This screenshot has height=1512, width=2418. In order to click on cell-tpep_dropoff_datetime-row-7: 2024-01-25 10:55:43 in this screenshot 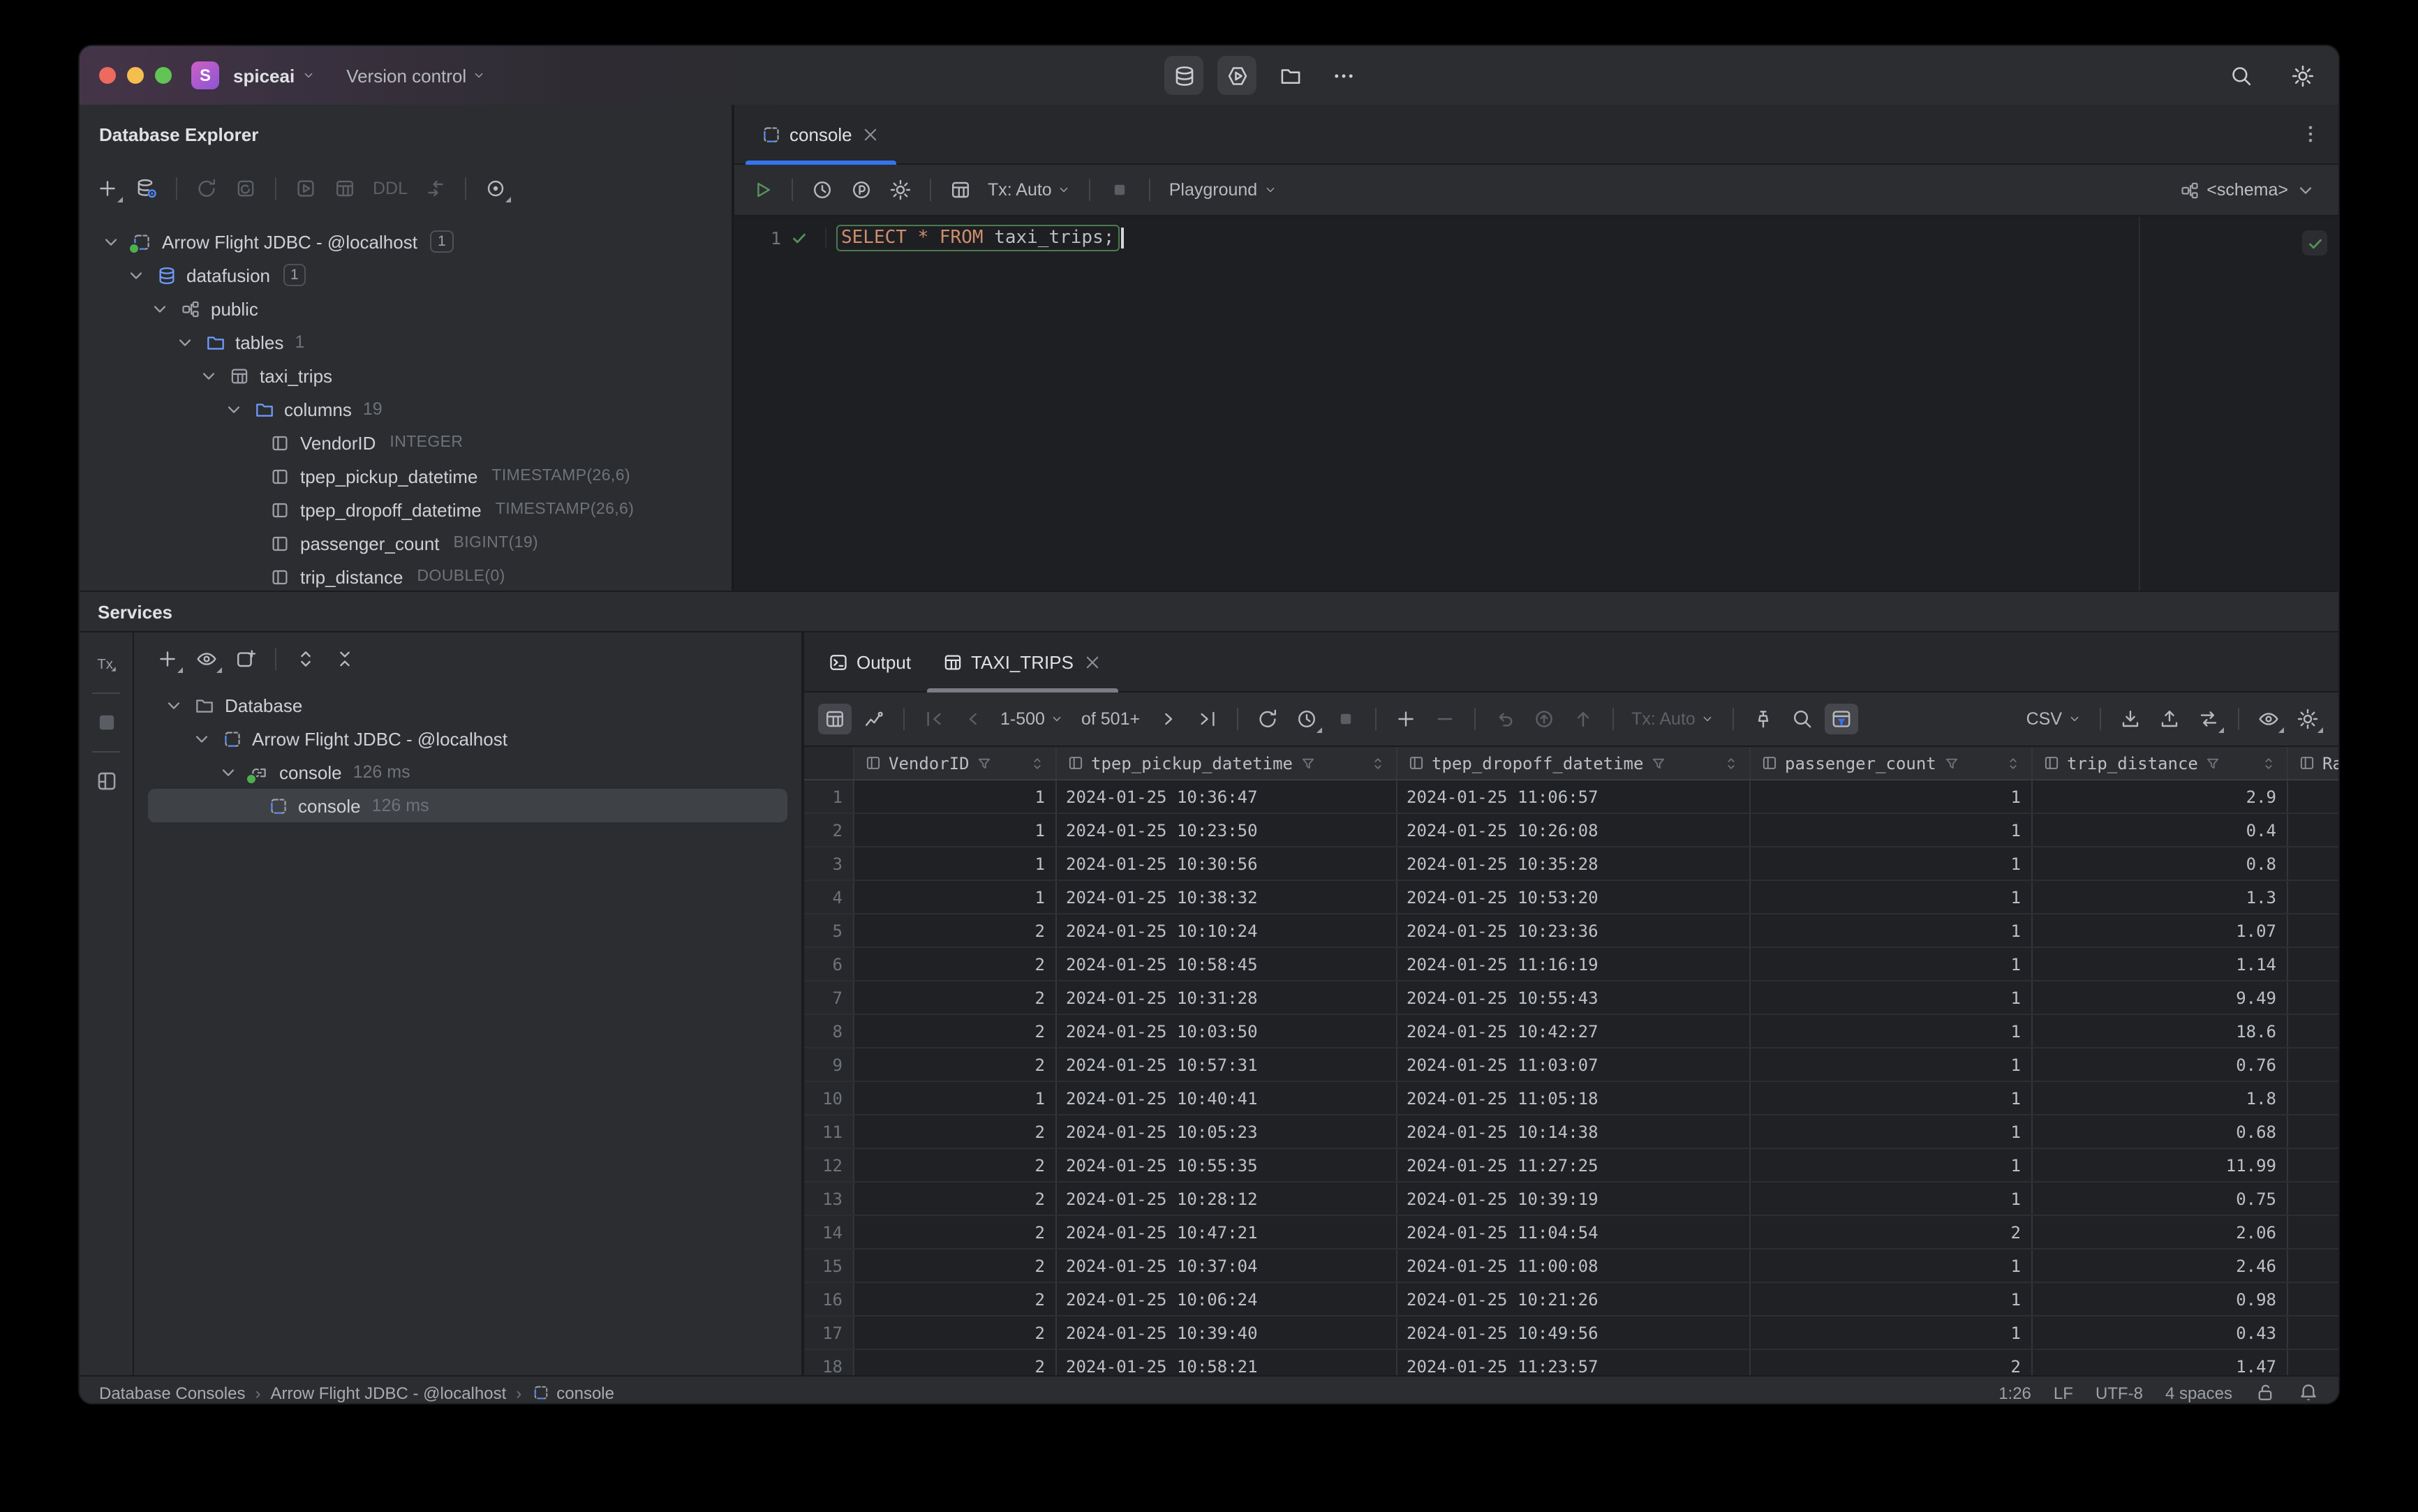, I will do `click(1573, 997)`.